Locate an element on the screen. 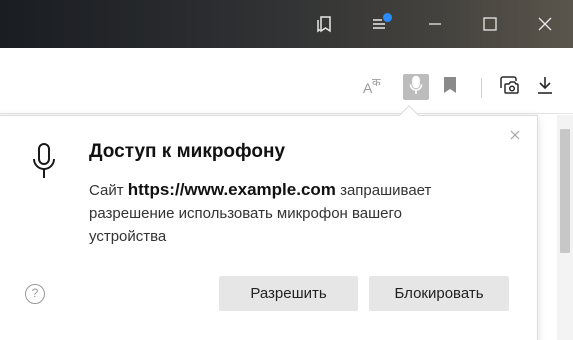 The width and height of the screenshot is (573, 340). collections-icon is located at coordinates (325, 24).